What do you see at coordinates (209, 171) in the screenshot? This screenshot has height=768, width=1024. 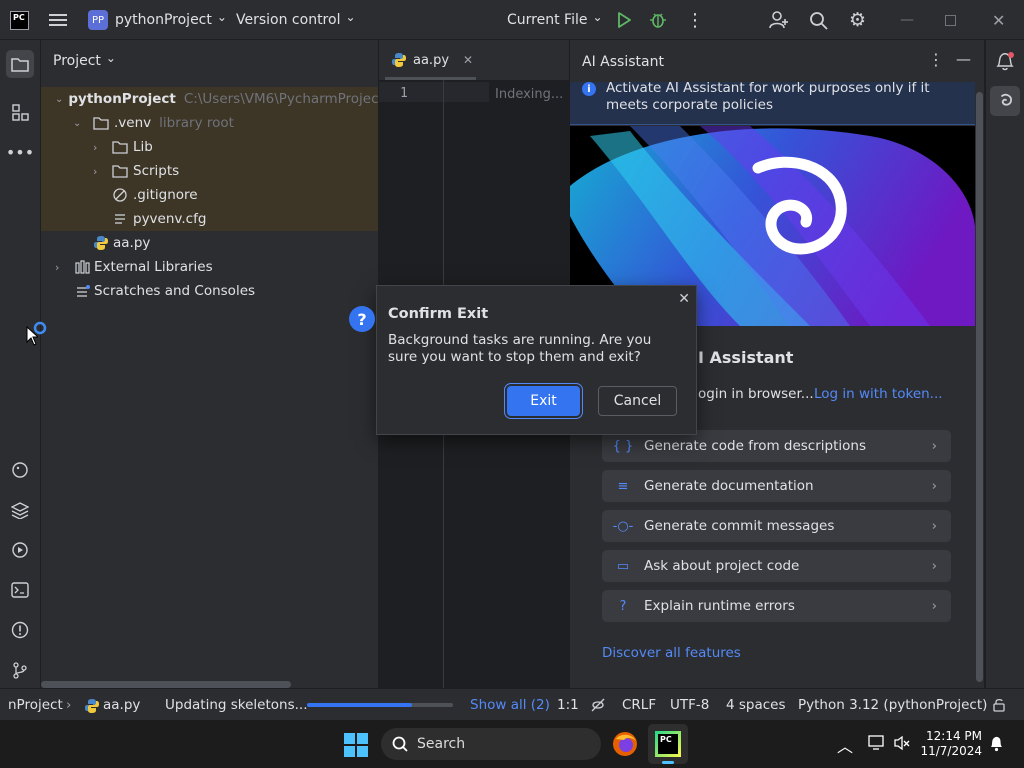 I see `tree-item-scripts: › Scripts` at bounding box center [209, 171].